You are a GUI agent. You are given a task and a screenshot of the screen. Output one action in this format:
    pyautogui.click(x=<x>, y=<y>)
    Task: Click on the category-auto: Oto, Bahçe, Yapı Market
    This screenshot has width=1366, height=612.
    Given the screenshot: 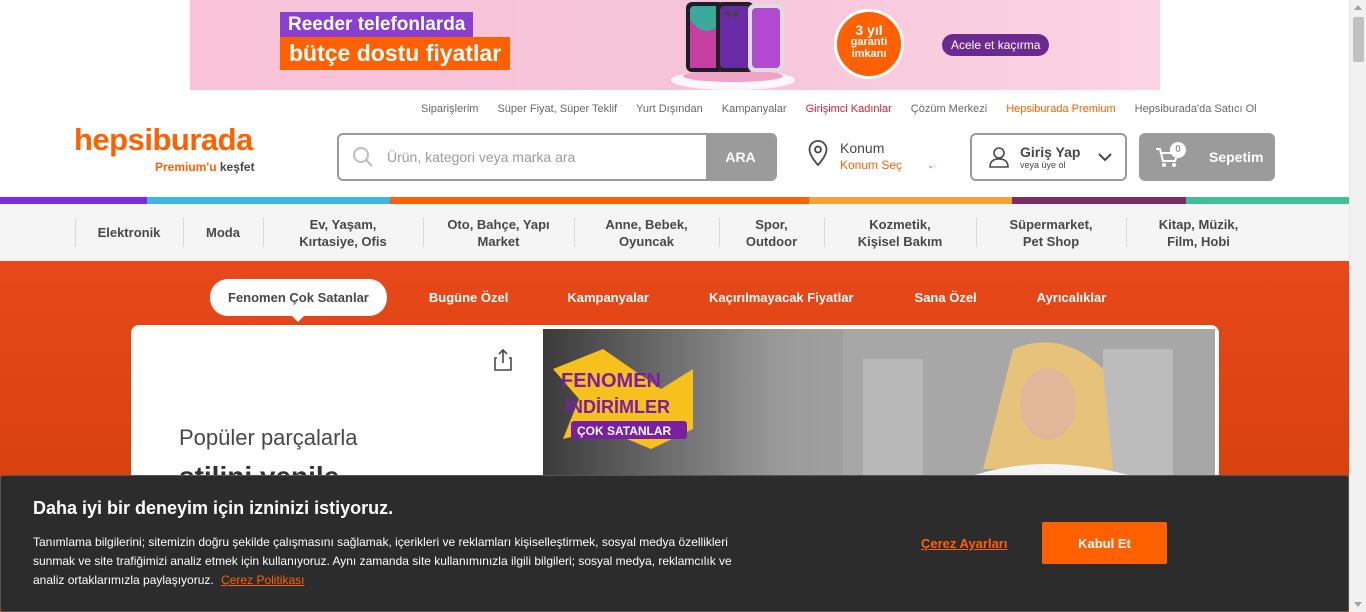 What is the action you would take?
    pyautogui.click(x=498, y=232)
    